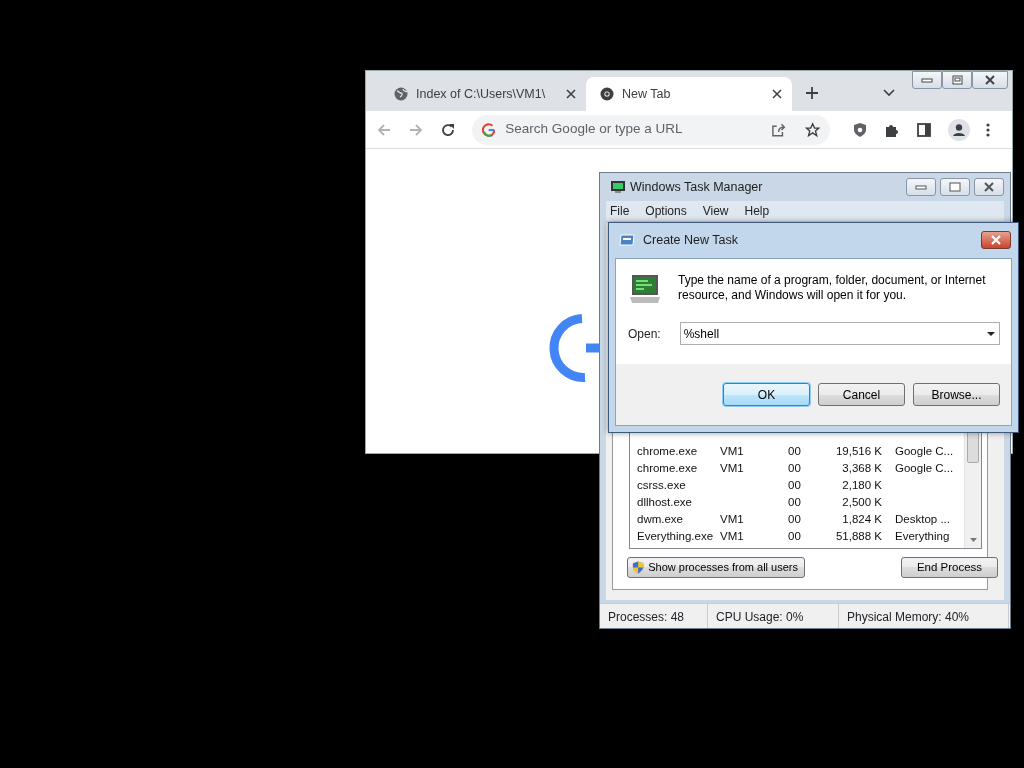 The width and height of the screenshot is (1024, 768). I want to click on field-label: Open:, so click(644, 334).